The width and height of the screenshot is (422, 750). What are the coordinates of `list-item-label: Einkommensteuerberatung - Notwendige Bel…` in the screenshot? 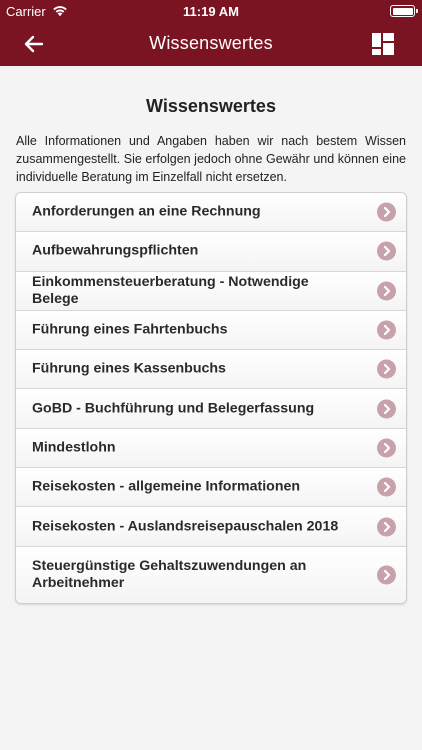 It's located at (170, 290).